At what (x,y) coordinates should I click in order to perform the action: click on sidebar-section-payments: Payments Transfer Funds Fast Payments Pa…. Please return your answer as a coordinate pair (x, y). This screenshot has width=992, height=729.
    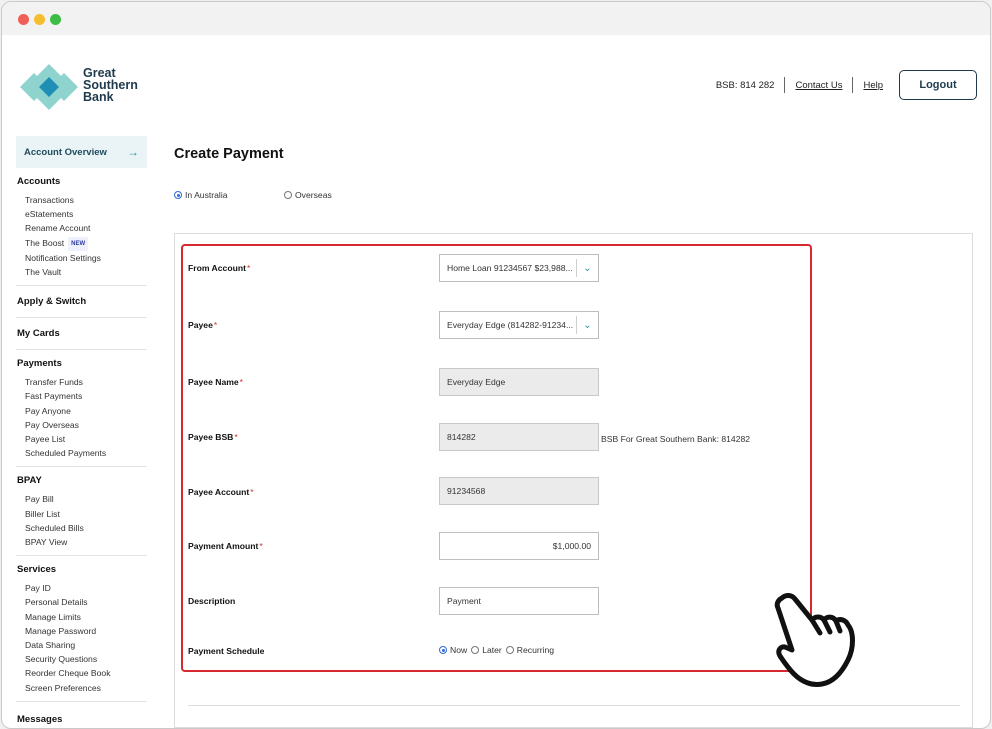
    Looking at the image, I should click on (81, 409).